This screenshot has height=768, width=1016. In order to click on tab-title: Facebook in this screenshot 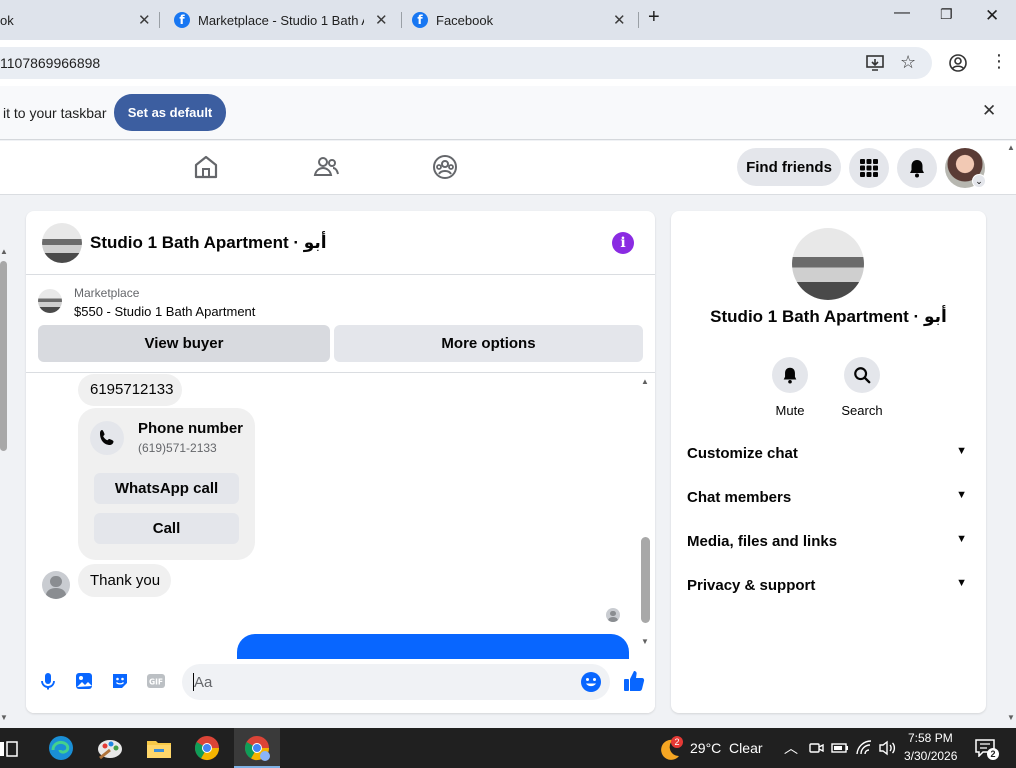, I will do `click(465, 20)`.